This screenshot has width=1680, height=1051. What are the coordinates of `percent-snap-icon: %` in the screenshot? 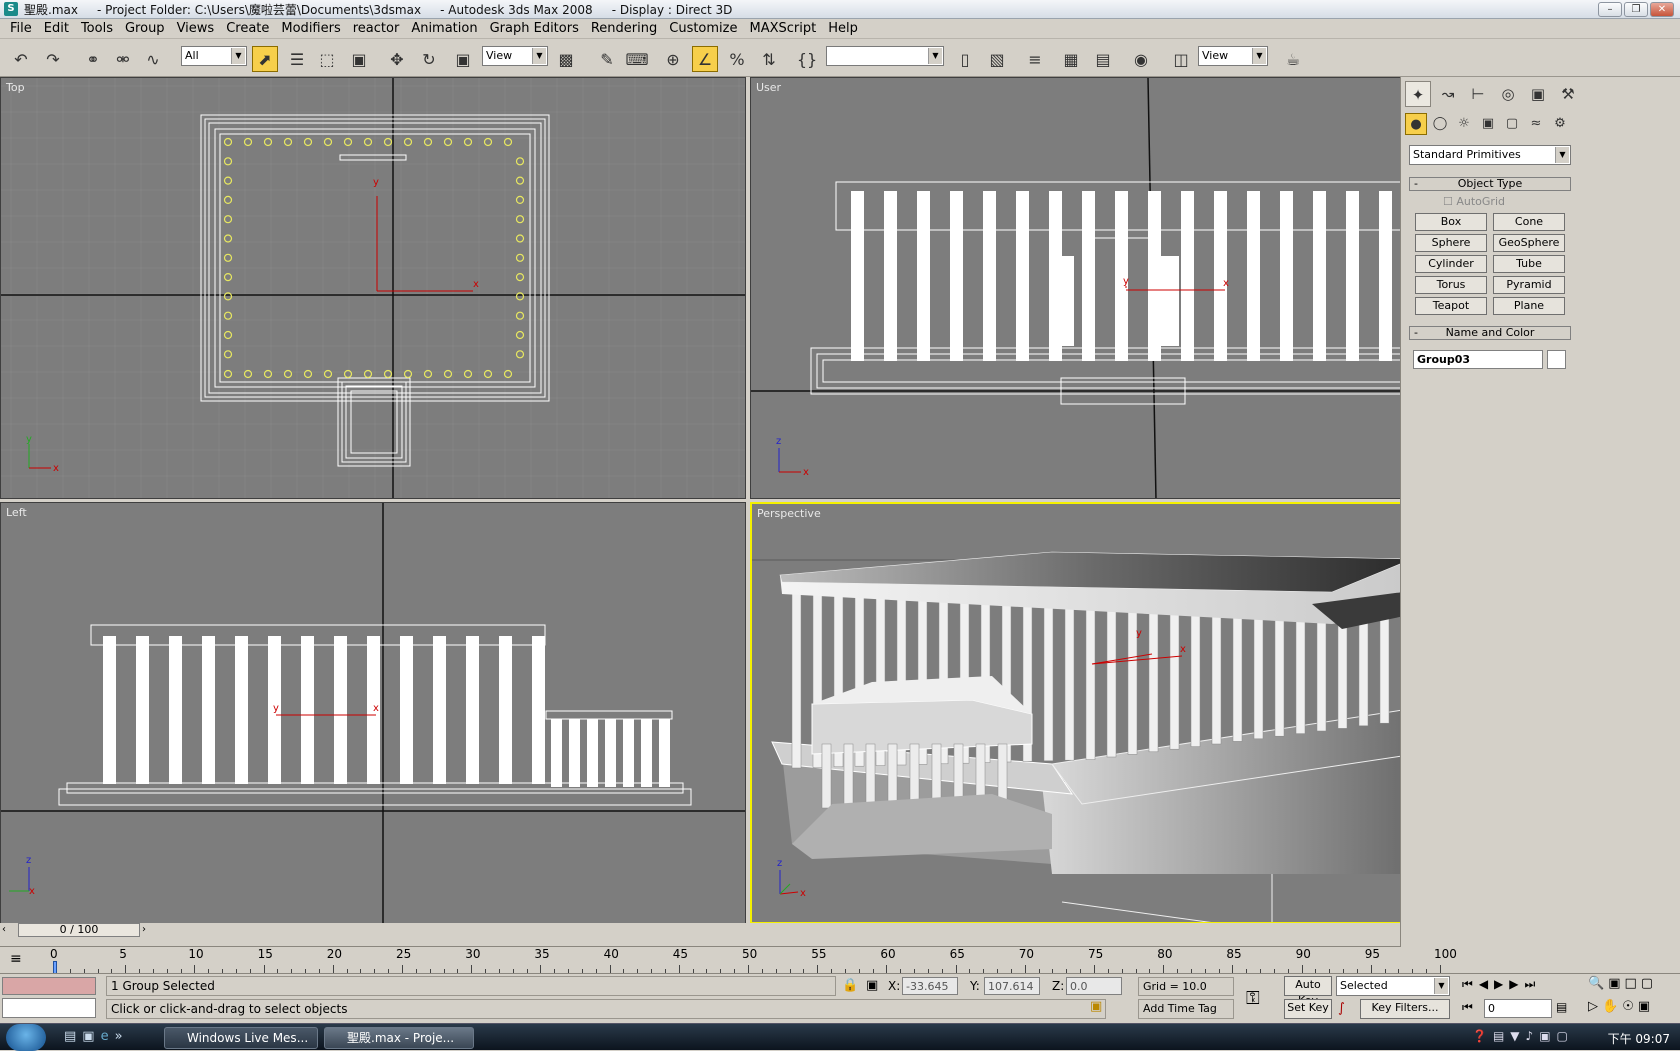 It's located at (737, 59).